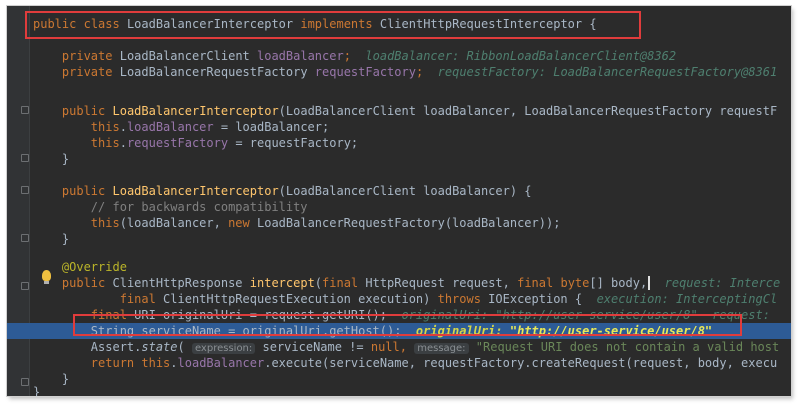  Describe the element at coordinates (441, 348) in the screenshot. I see `param-hint: message:` at that location.